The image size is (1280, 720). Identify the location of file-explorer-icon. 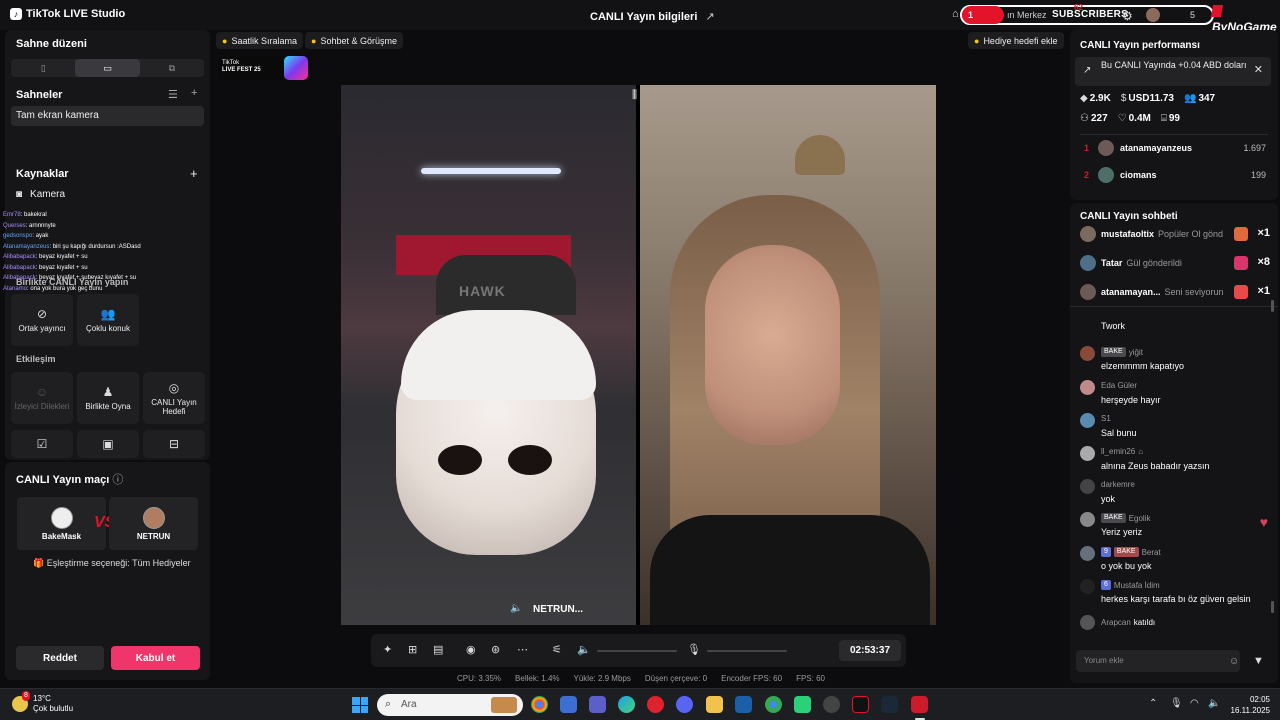
(714, 704).